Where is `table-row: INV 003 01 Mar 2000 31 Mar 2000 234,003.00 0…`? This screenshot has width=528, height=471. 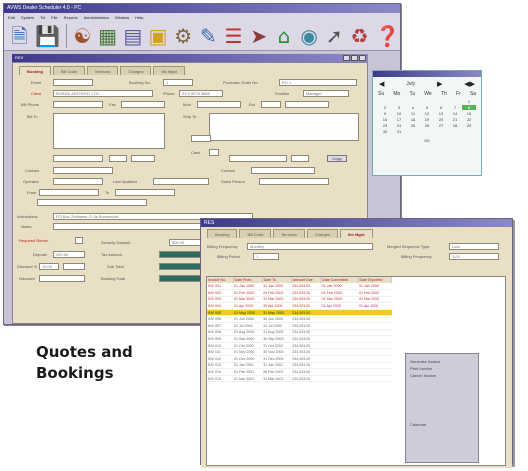
table-row: INV 003 01 Mar 2000 31 Mar 2000 234,003.00 0… is located at coordinates (299, 300).